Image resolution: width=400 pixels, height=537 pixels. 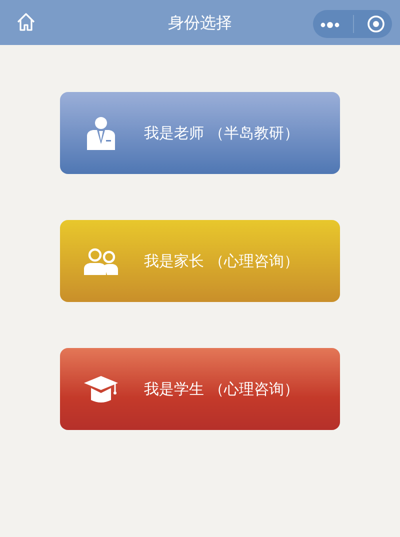 I want to click on home-icon, so click(x=26, y=22).